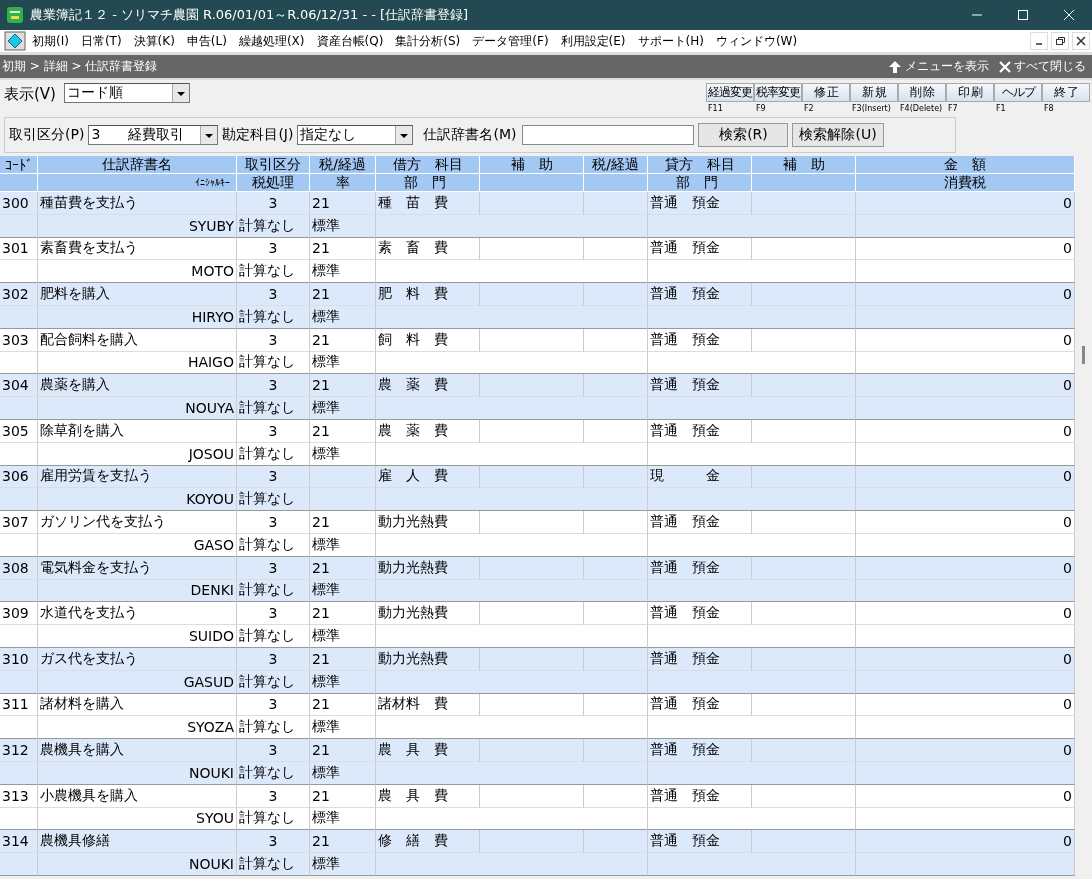 This screenshot has height=879, width=1092. Describe the element at coordinates (510, 41) in the screenshot. I see `menu-item: データ管理(F)` at that location.